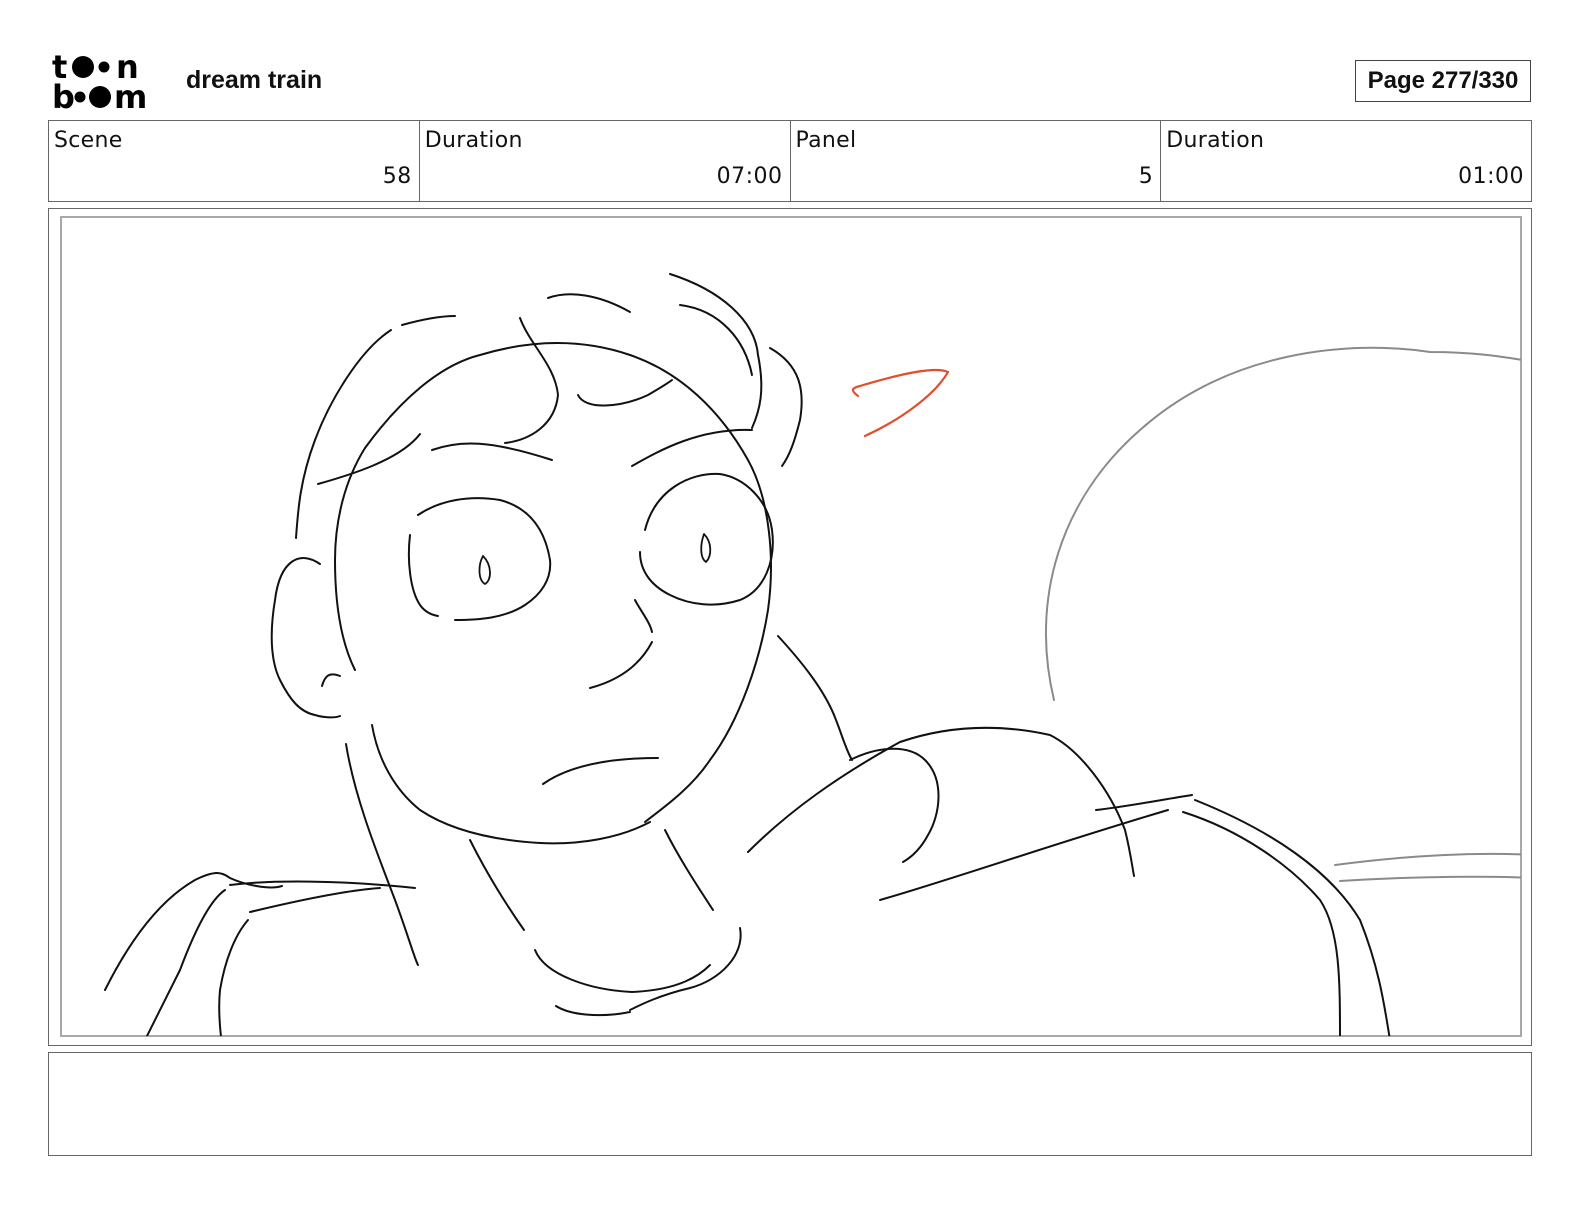 This screenshot has height=1224, width=1584. I want to click on scene-duration-label: Duration, so click(473, 140).